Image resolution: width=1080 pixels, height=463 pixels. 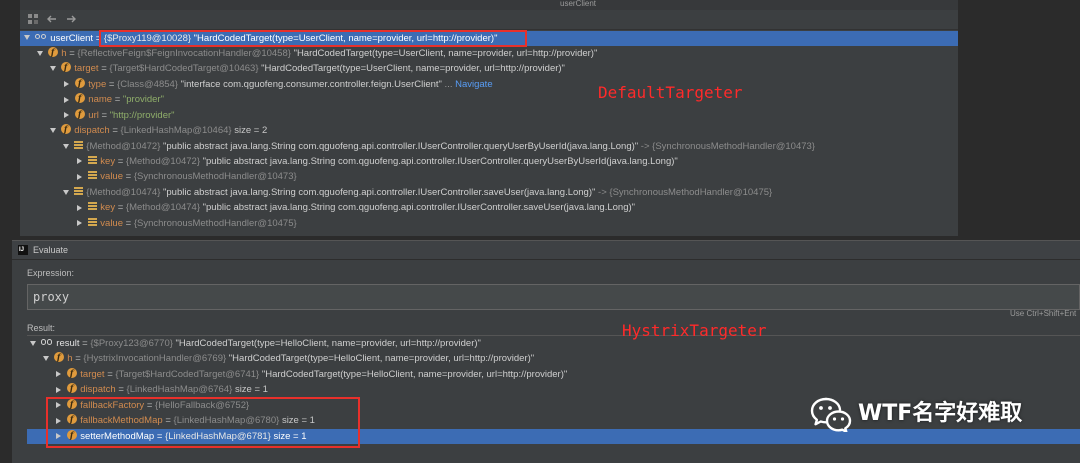 What do you see at coordinates (142, 115) in the screenshot?
I see `string-value: "http://provider"` at bounding box center [142, 115].